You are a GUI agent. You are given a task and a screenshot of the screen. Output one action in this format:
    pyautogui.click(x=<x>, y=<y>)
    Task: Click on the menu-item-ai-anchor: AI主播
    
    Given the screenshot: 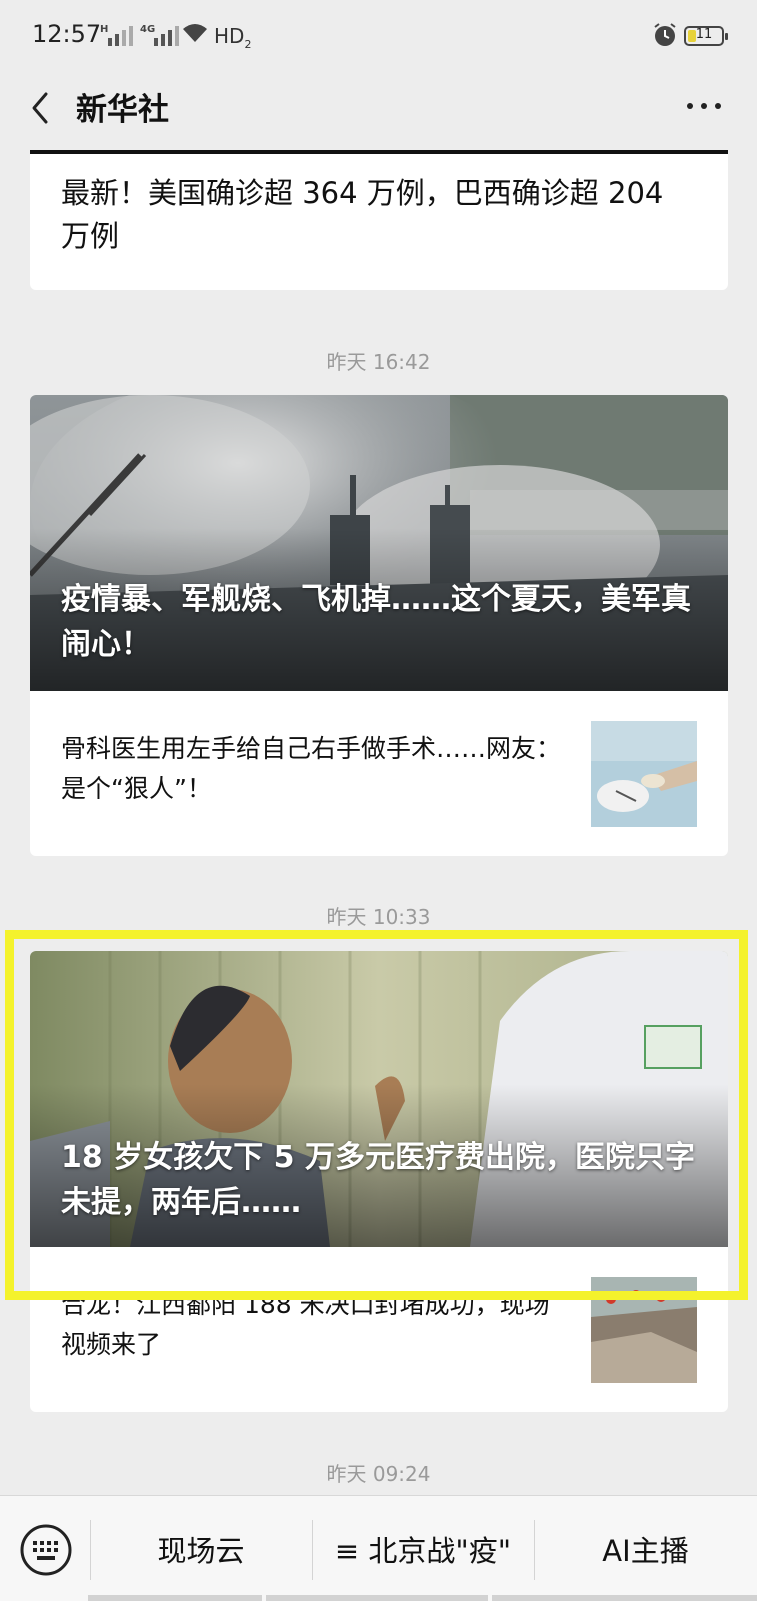 What is the action you would take?
    pyautogui.click(x=645, y=1548)
    